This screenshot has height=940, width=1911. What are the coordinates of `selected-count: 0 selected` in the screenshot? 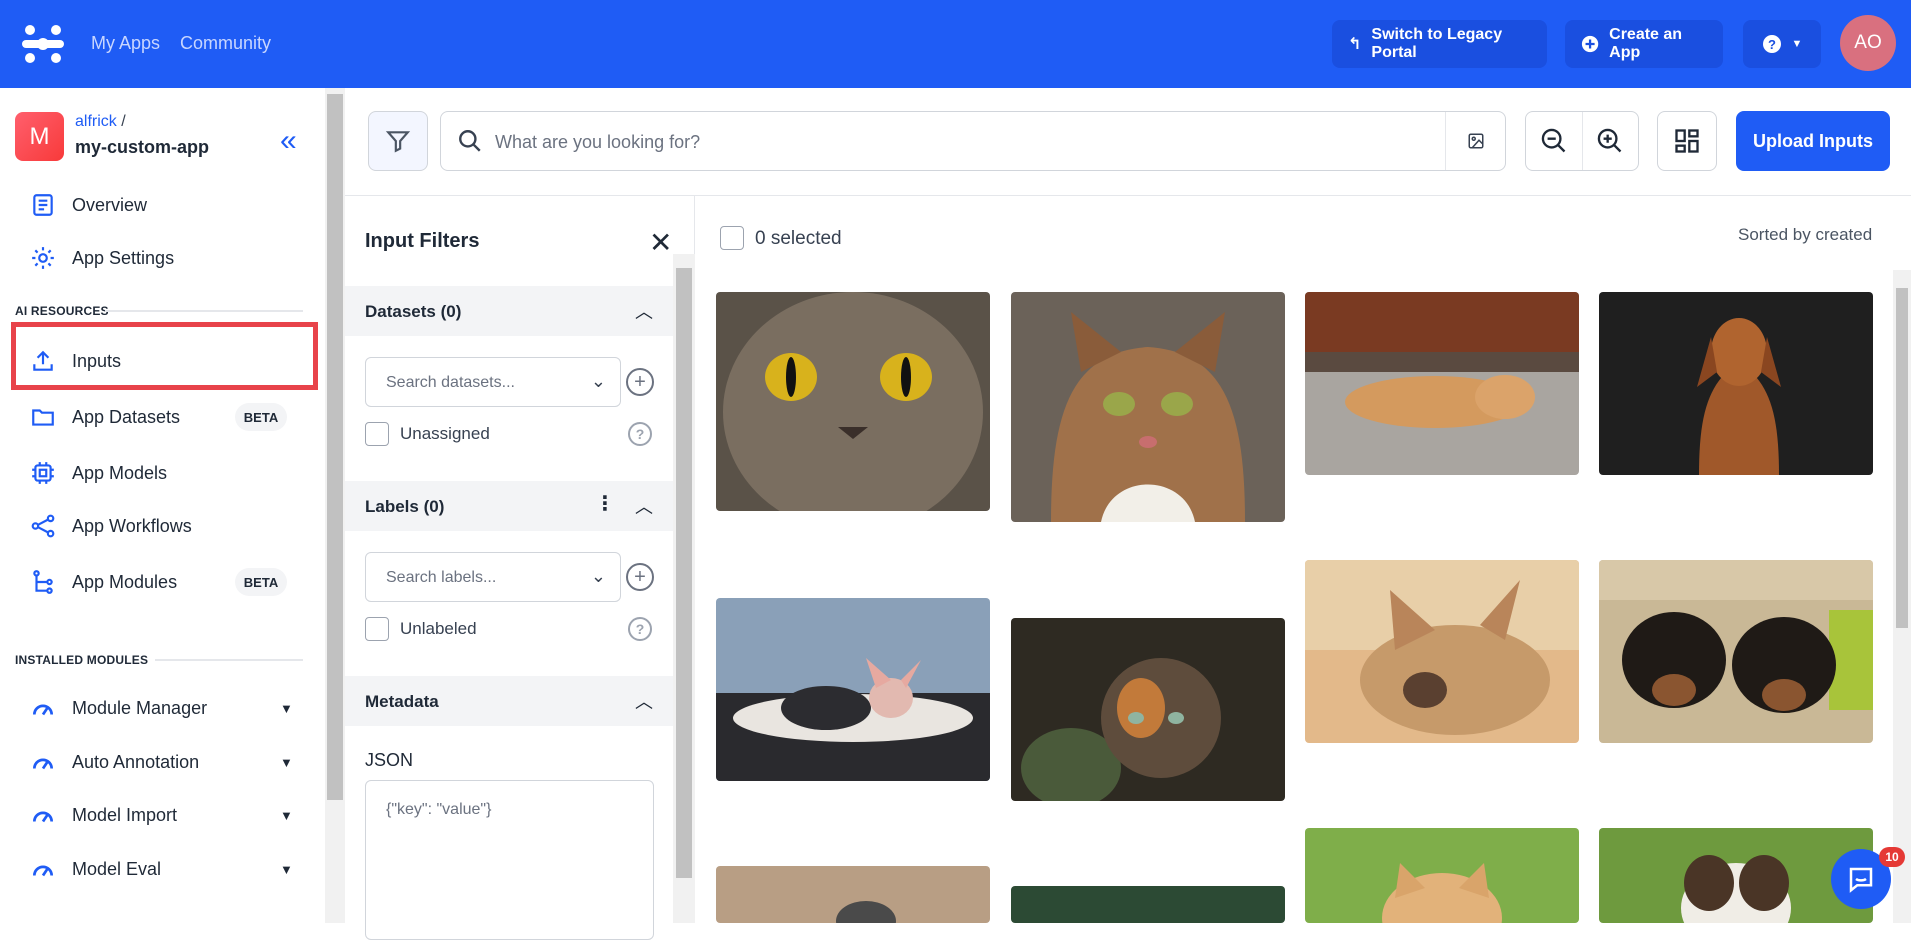 It's located at (798, 238).